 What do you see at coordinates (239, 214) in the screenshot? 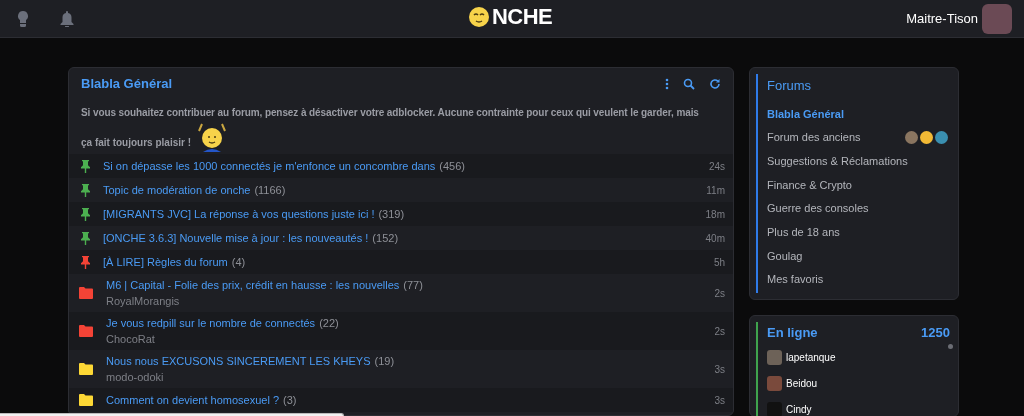
I see `topic-link: [MIGRANTS JVC] La réponse à vos questions juste ici !` at bounding box center [239, 214].